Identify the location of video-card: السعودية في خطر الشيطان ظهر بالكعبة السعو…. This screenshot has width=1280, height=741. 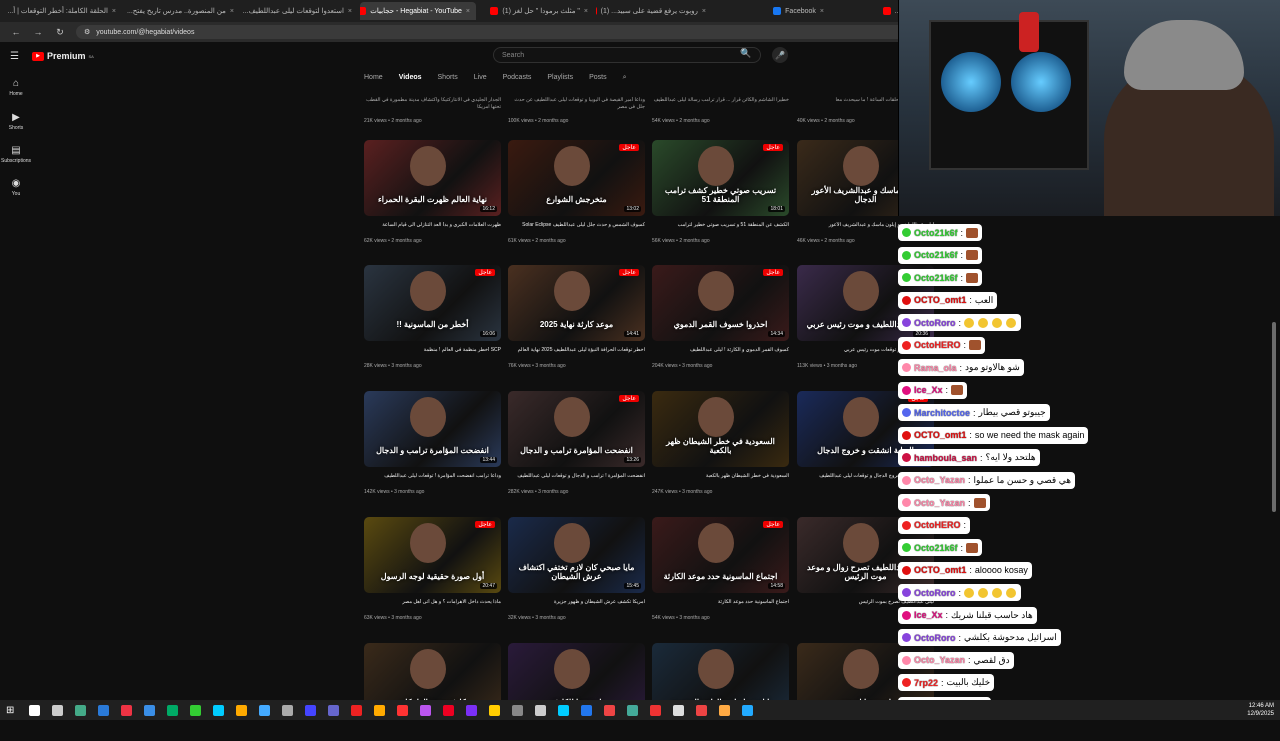
(720, 443).